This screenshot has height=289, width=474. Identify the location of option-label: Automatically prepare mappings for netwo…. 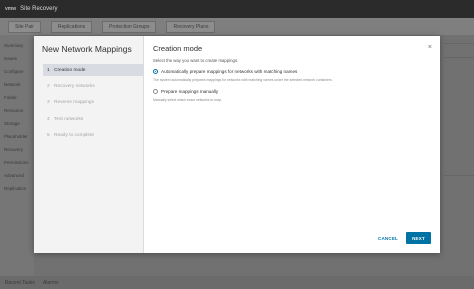
(229, 71).